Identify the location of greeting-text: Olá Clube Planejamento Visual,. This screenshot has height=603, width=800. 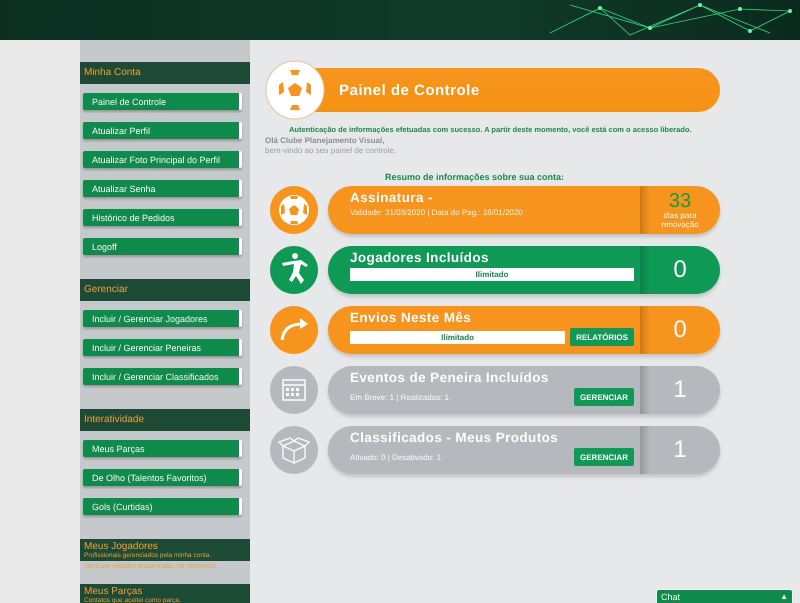
(325, 140).